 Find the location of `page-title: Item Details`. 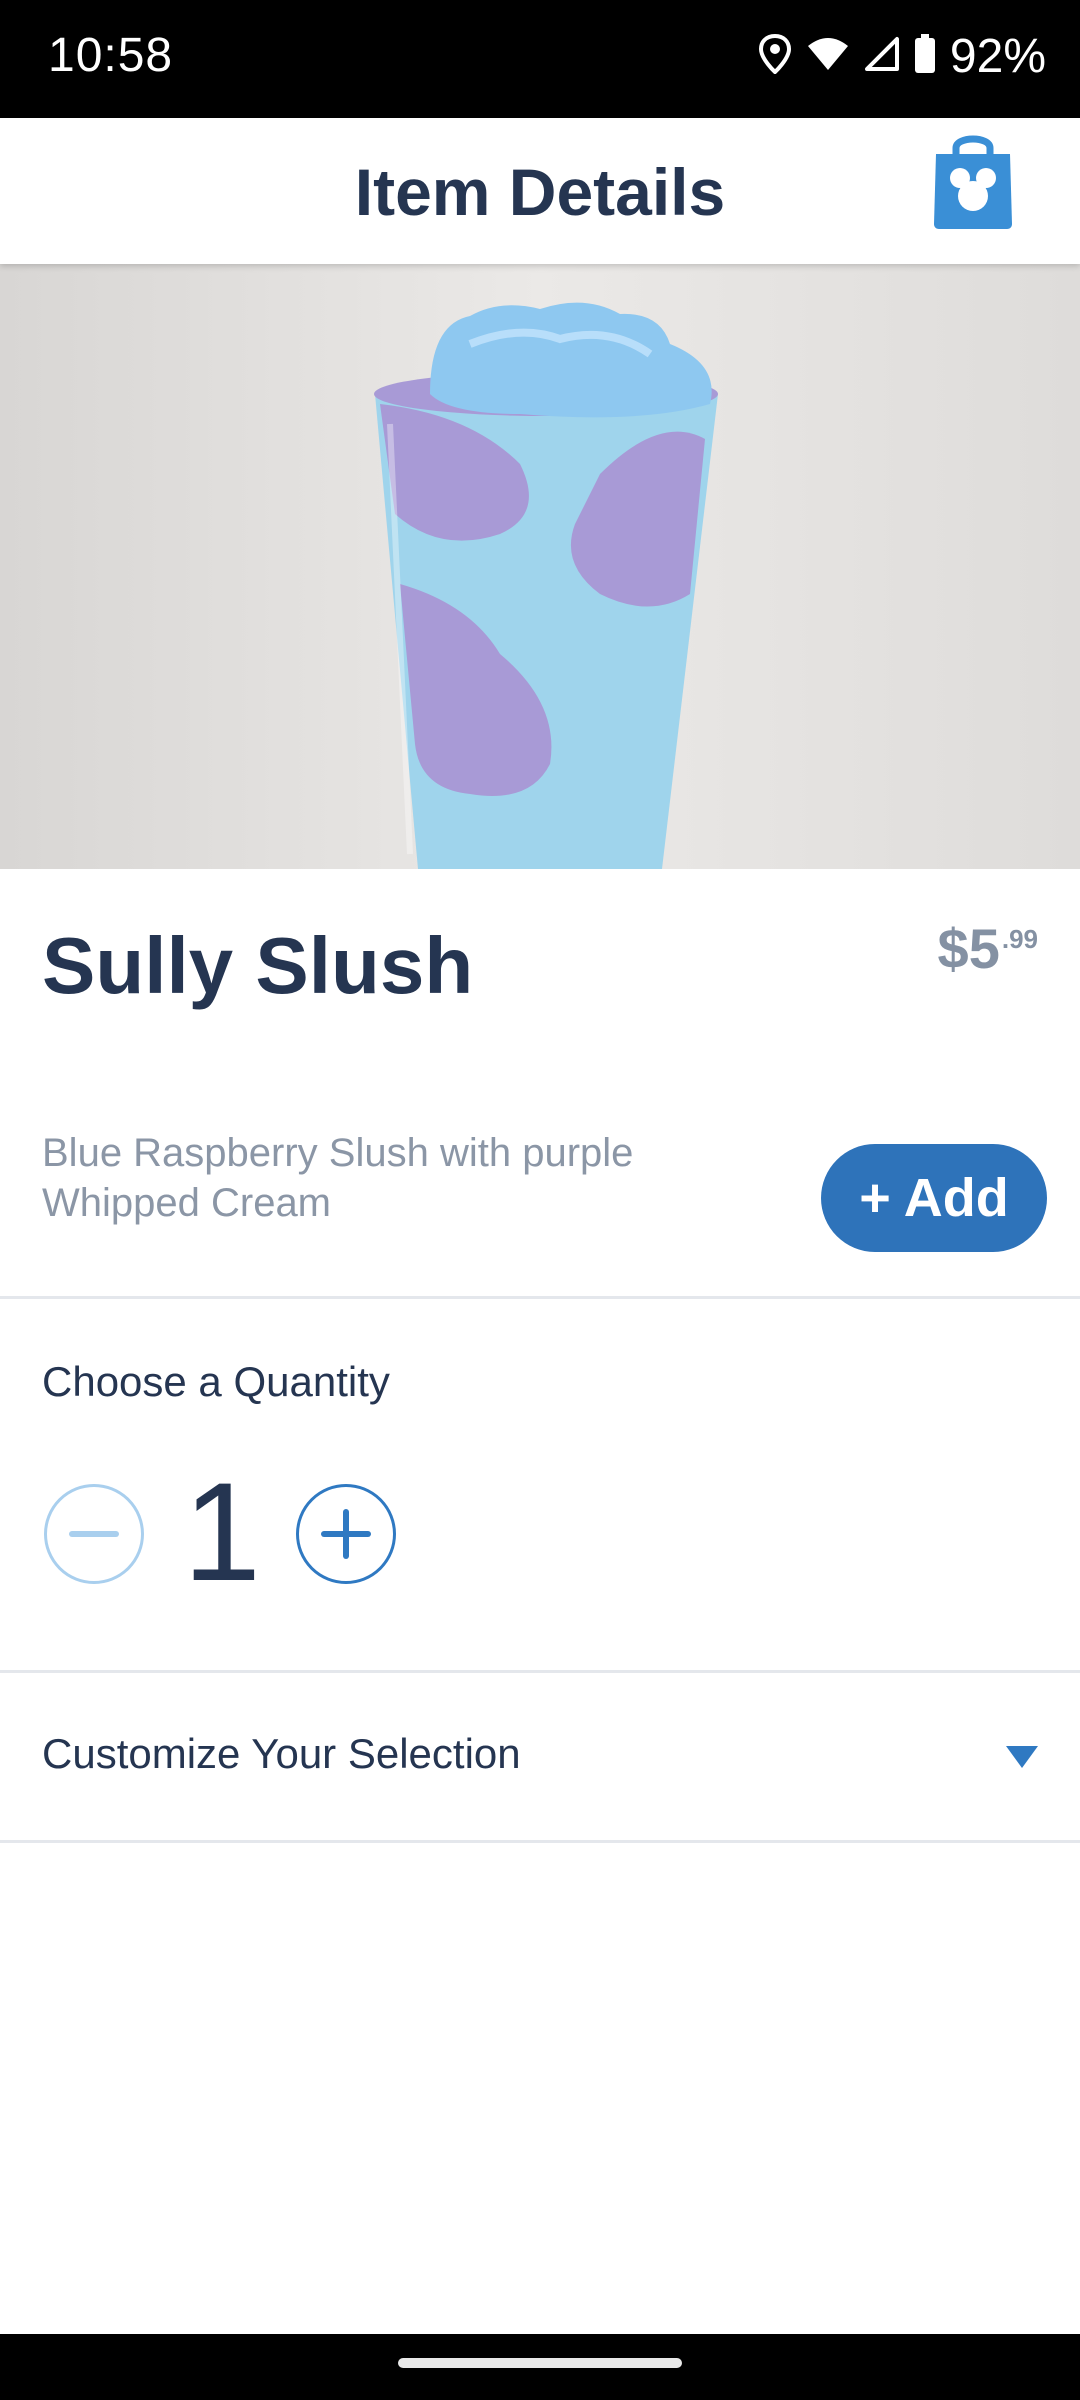

page-title: Item Details is located at coordinates (540, 192).